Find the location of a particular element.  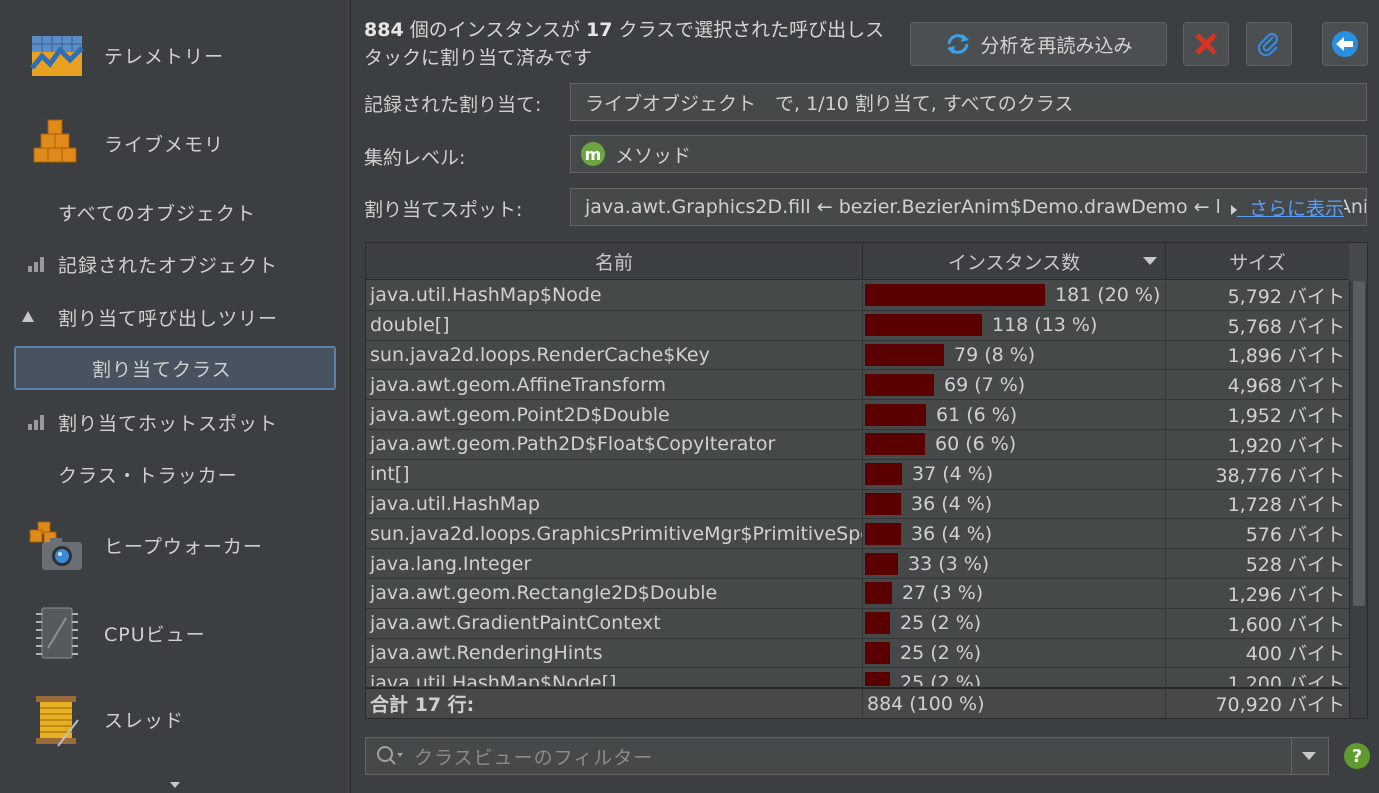

sidebar-item-telemetry: テレメトリー is located at coordinates (175, 55).